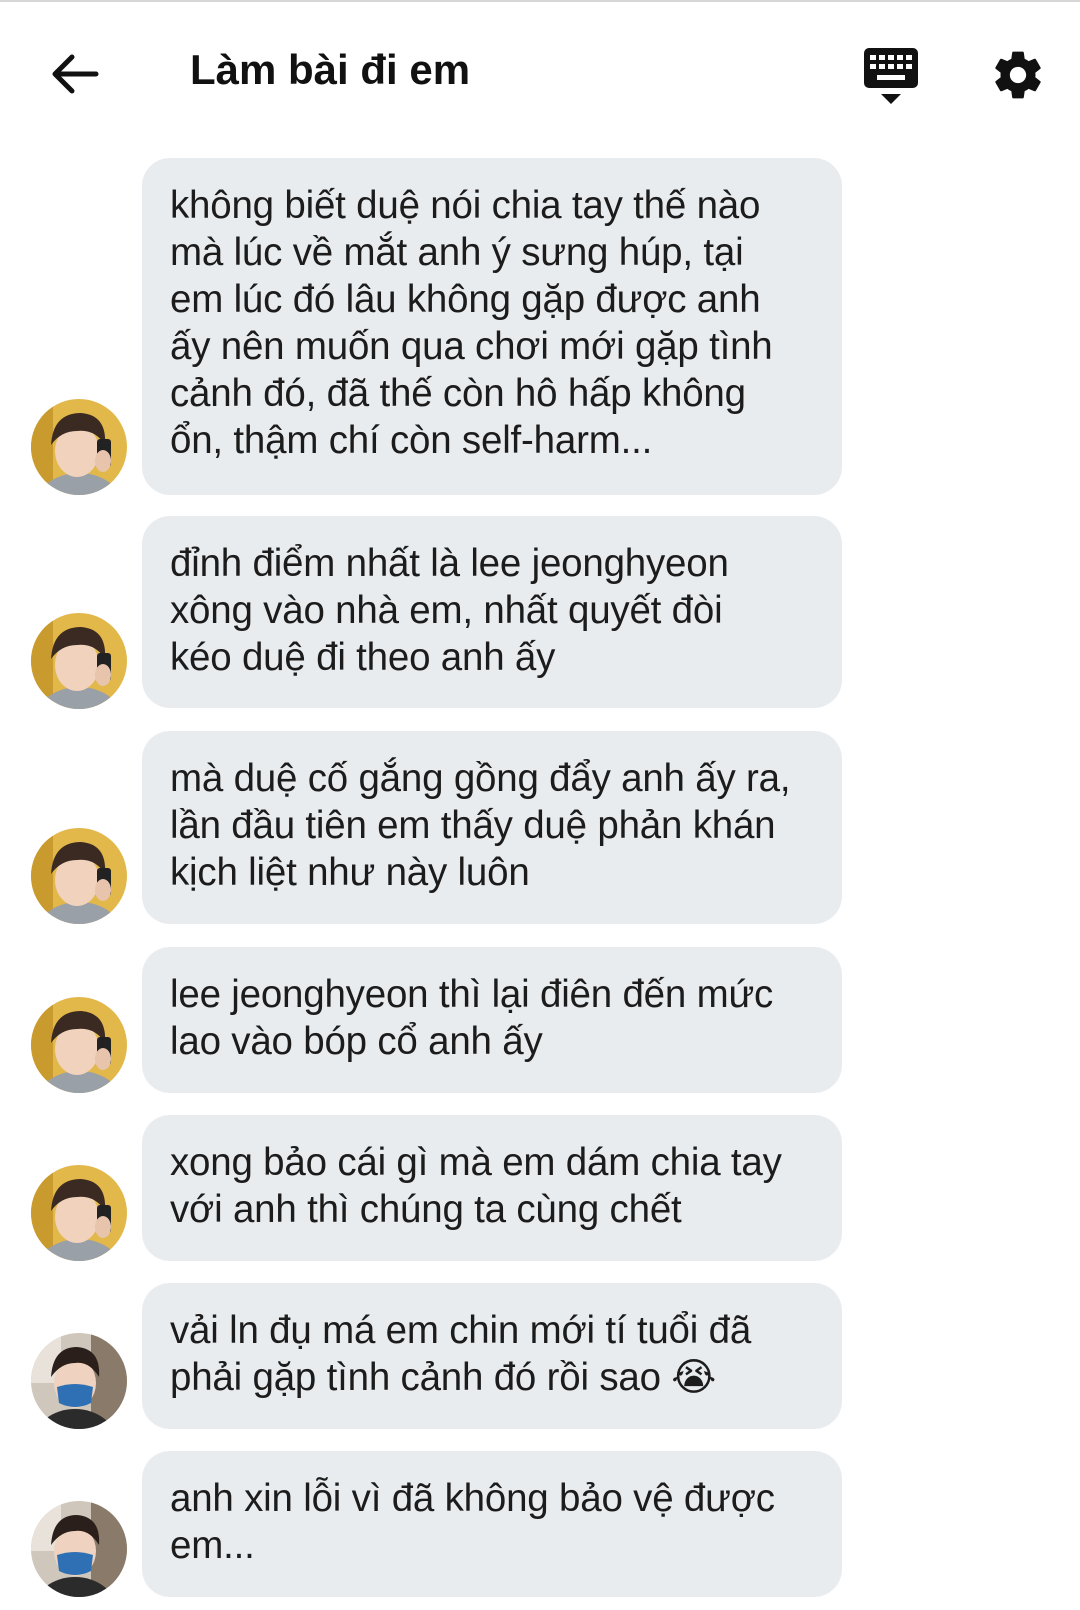  I want to click on keyboard-icon, so click(891, 76).